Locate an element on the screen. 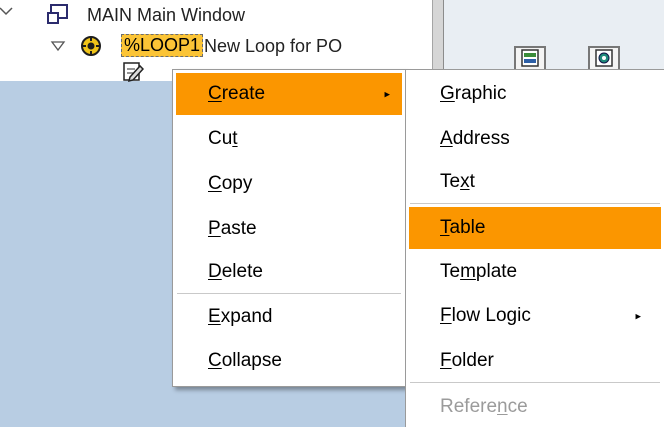 The height and width of the screenshot is (428, 664). expand-icon is located at coordinates (7, 13).